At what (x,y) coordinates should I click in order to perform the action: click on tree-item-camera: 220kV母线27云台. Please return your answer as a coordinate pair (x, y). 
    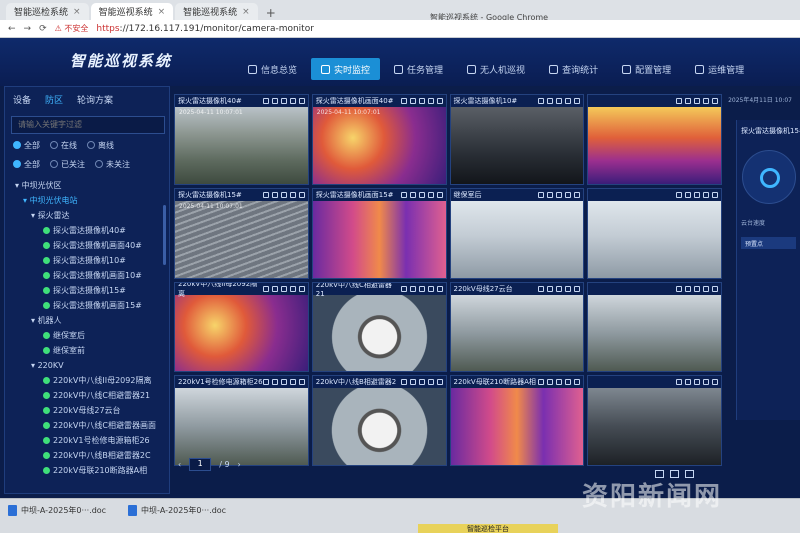
    Looking at the image, I should click on (87, 410).